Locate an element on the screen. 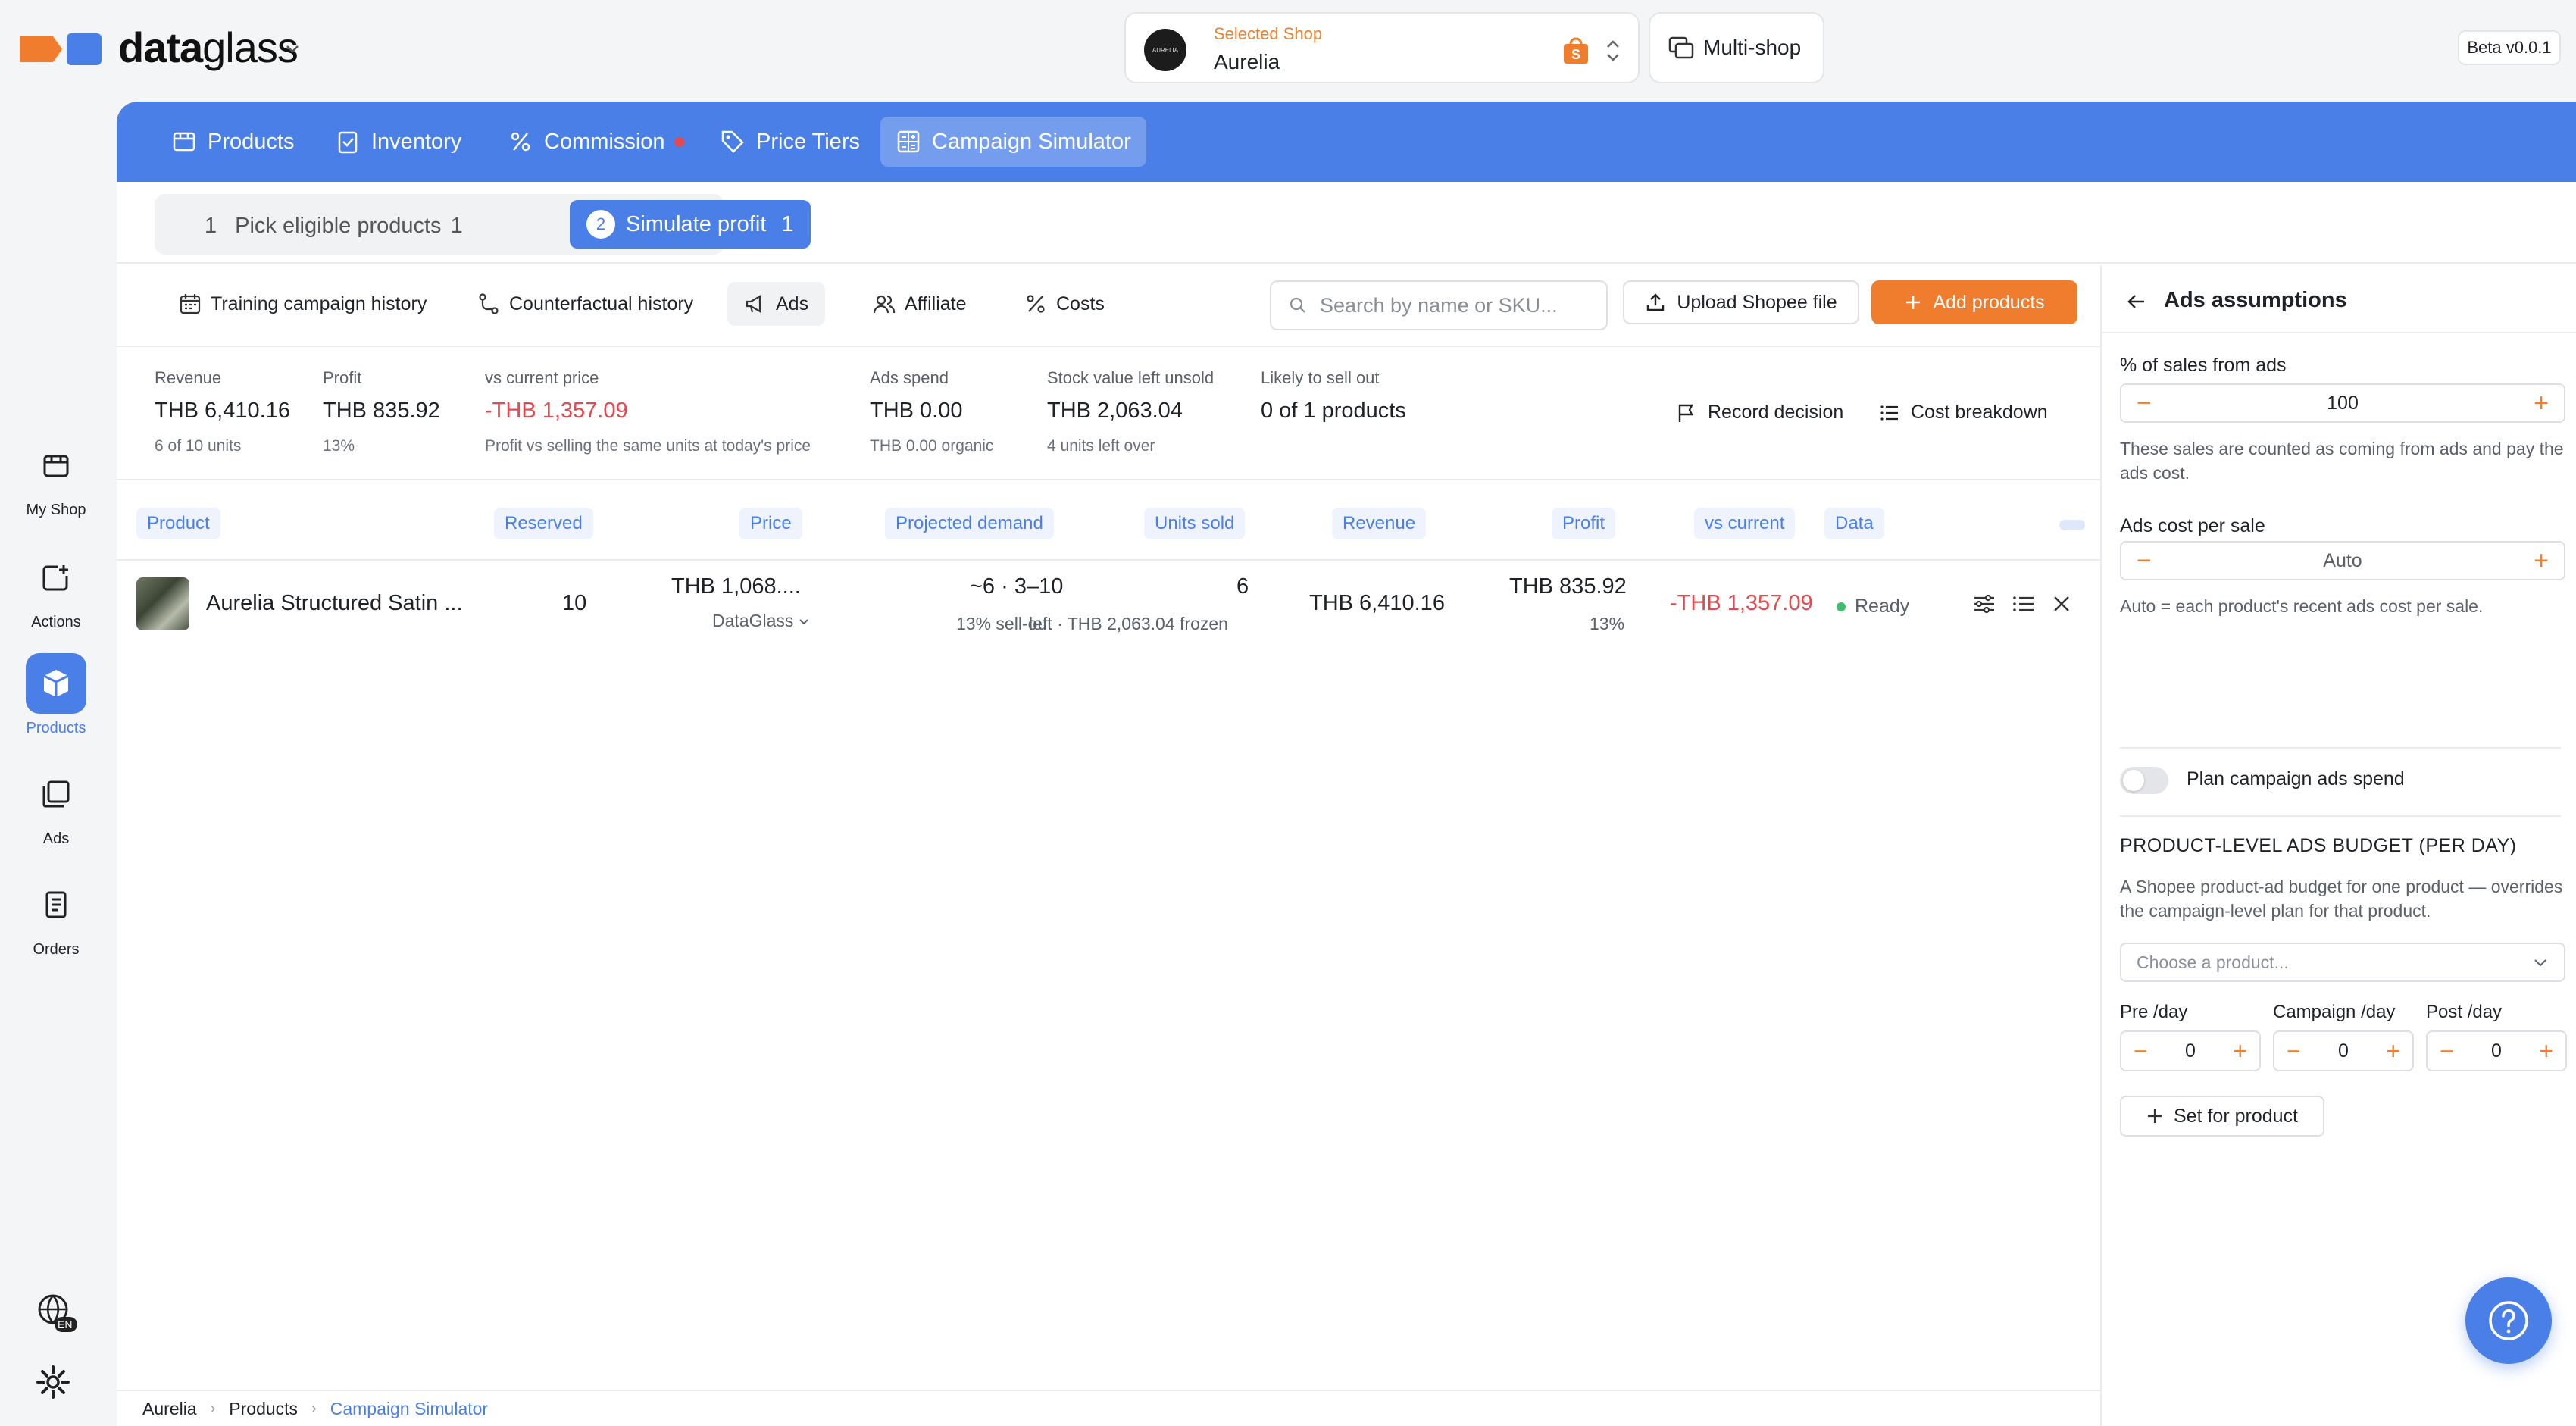 This screenshot has width=2576, height=1426. campaign-day-label: Campaign /day is located at coordinates (2334, 1012).